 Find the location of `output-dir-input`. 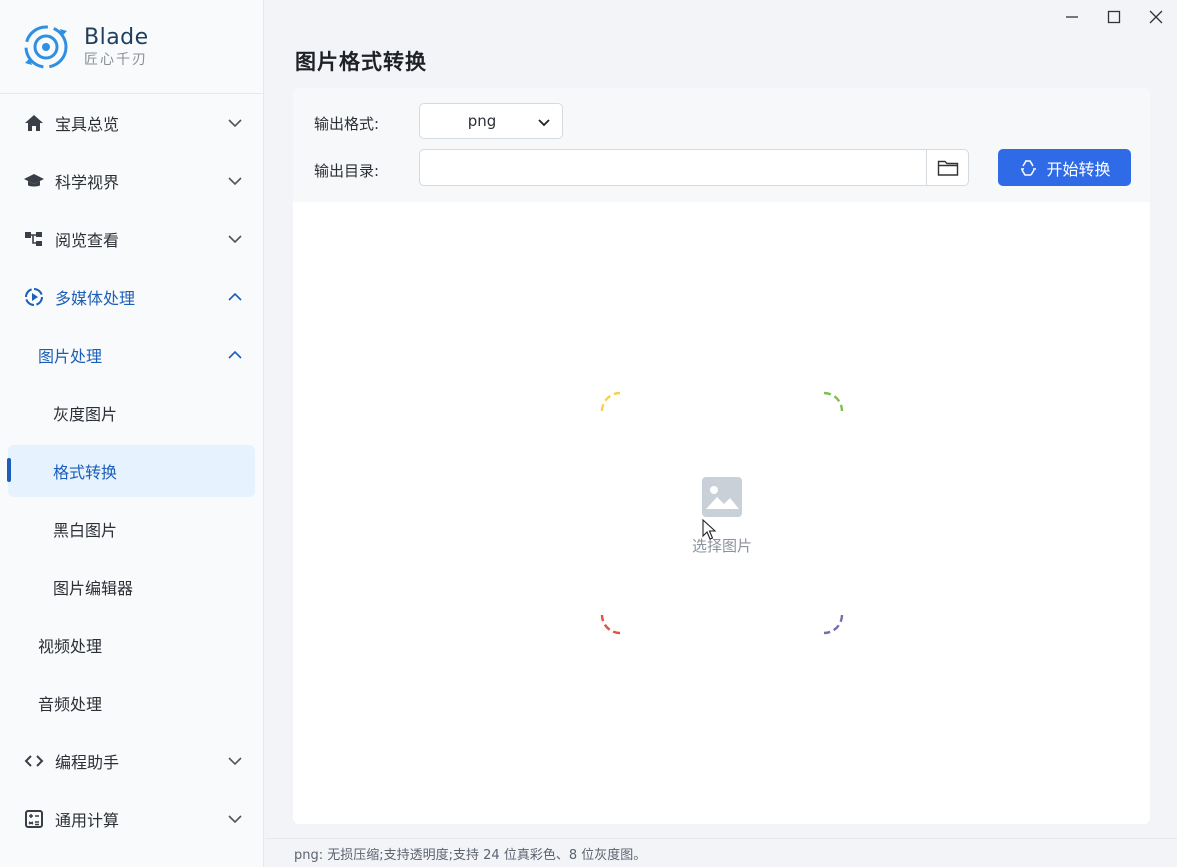

output-dir-input is located at coordinates (673, 167).